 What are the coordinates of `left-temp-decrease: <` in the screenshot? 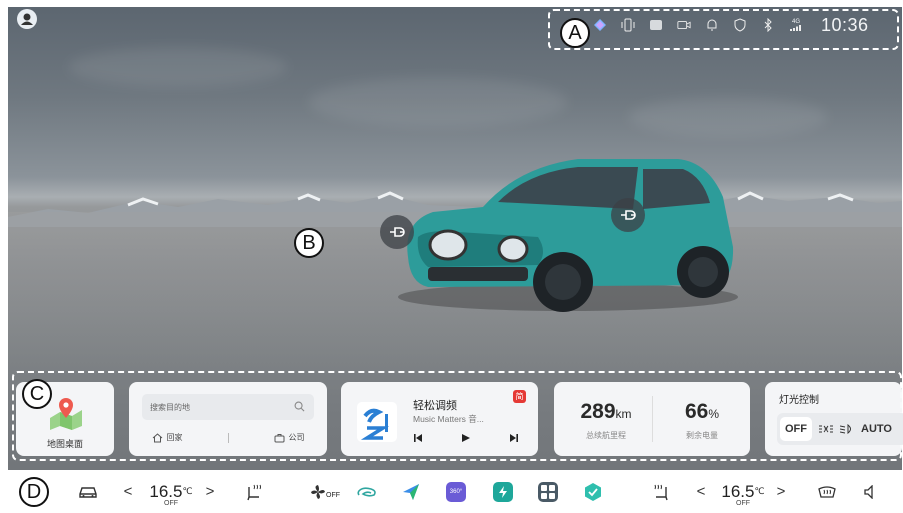 It's located at (128, 491).